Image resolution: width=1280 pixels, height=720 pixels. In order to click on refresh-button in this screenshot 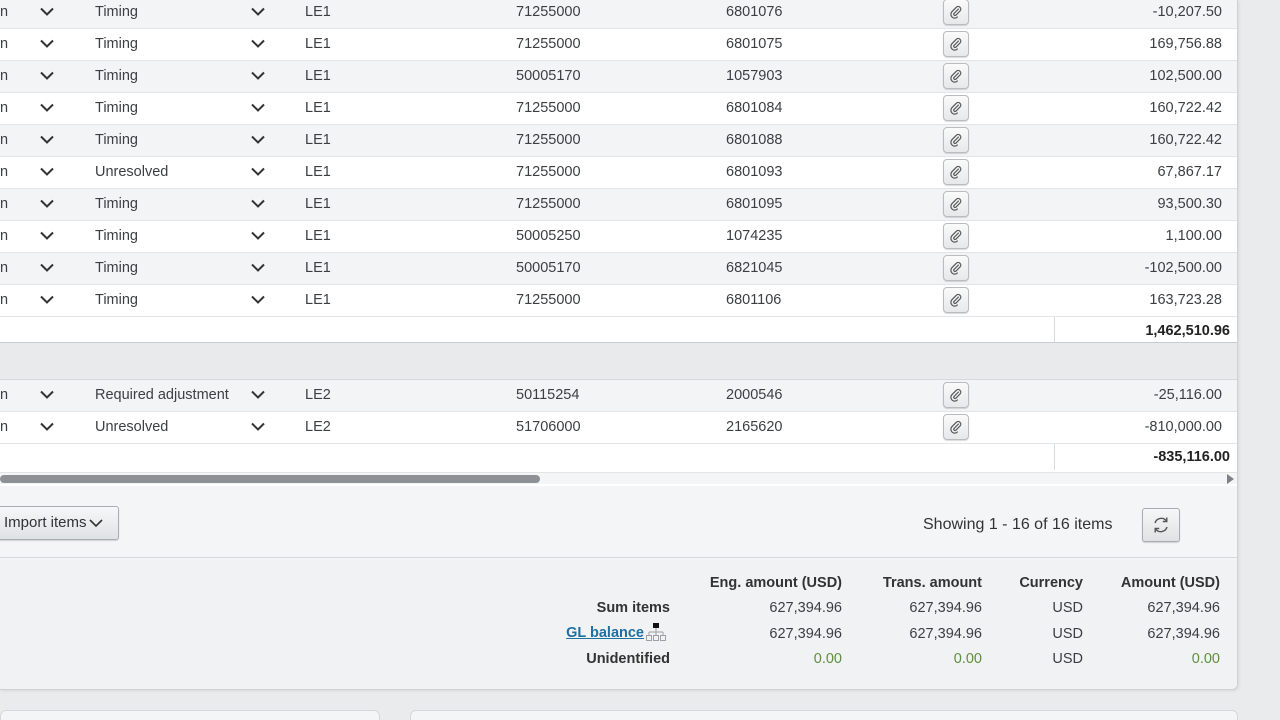, I will do `click(1161, 525)`.